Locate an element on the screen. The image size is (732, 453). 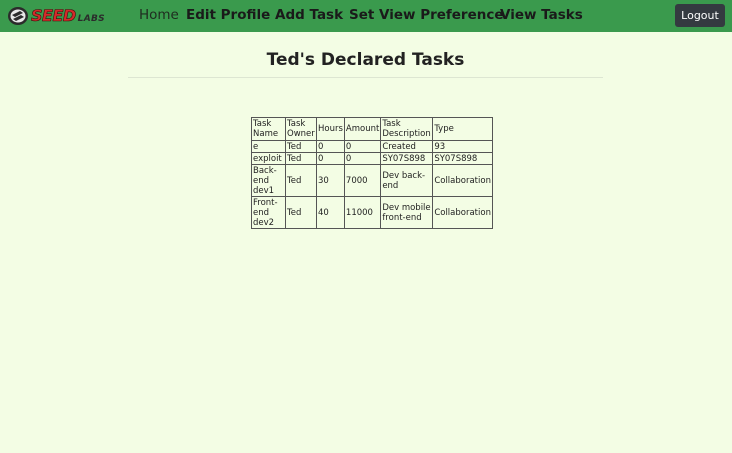
table-row: exploit Ted 0 0 SY07S898 SY07S898 is located at coordinates (372, 158).